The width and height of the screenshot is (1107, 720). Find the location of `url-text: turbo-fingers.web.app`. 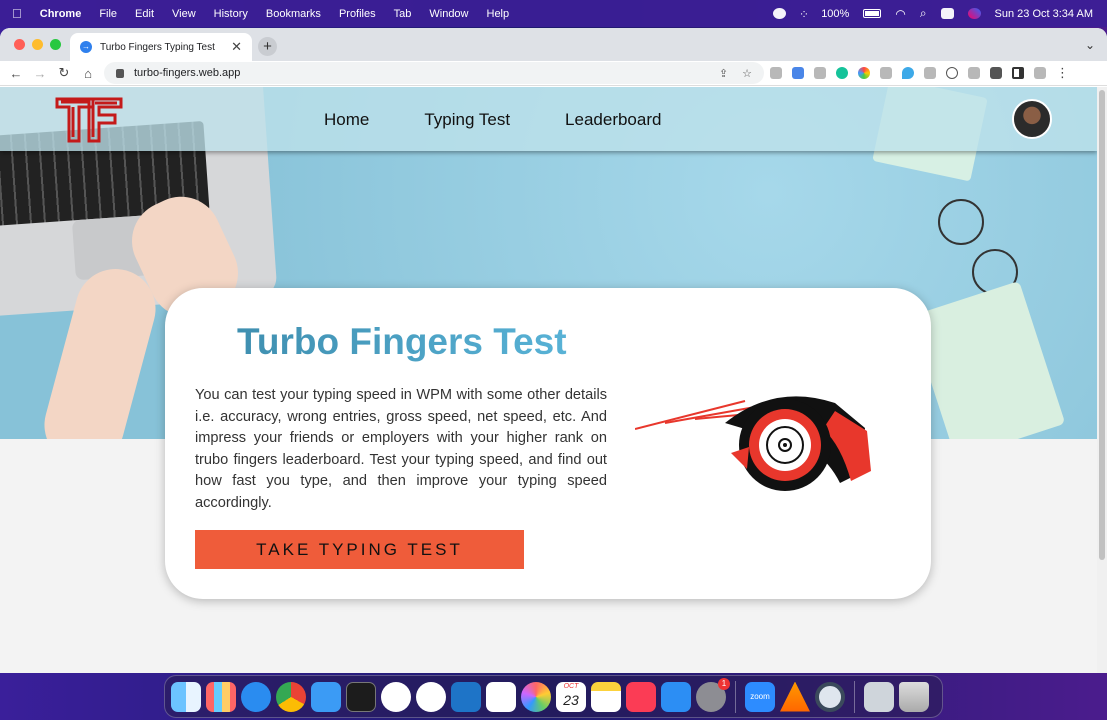

url-text: turbo-fingers.web.app is located at coordinates (187, 73).